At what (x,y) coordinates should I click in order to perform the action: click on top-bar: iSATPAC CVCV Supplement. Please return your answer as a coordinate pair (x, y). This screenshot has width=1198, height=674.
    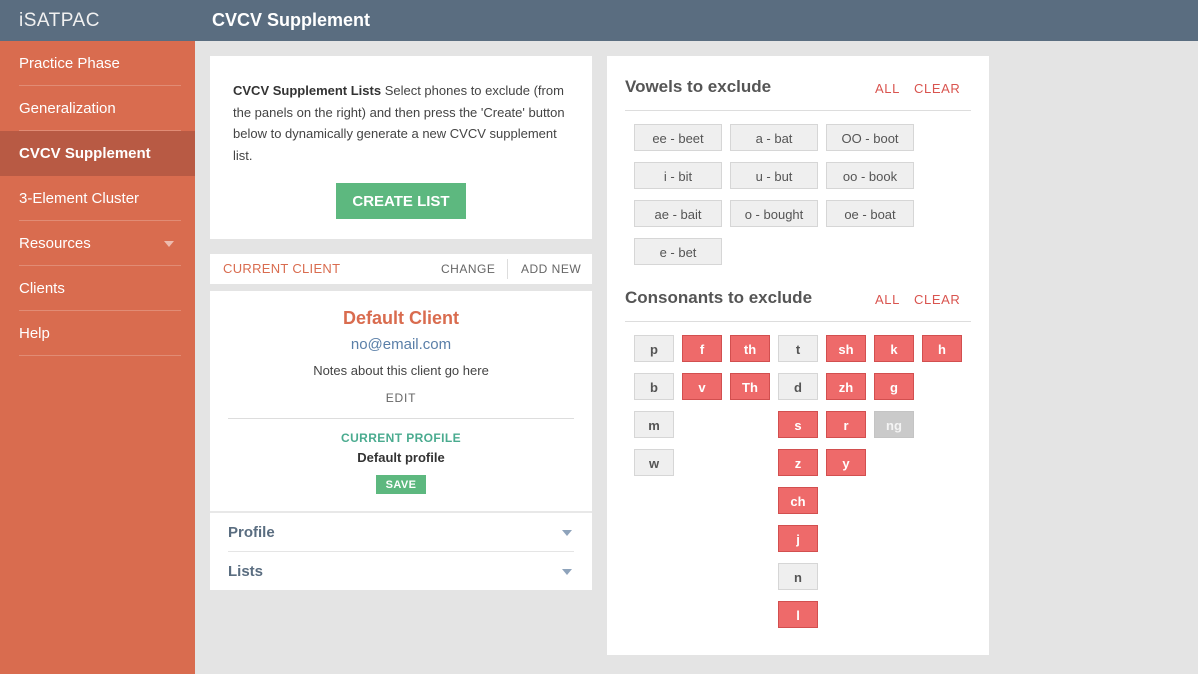
    Looking at the image, I should click on (599, 20).